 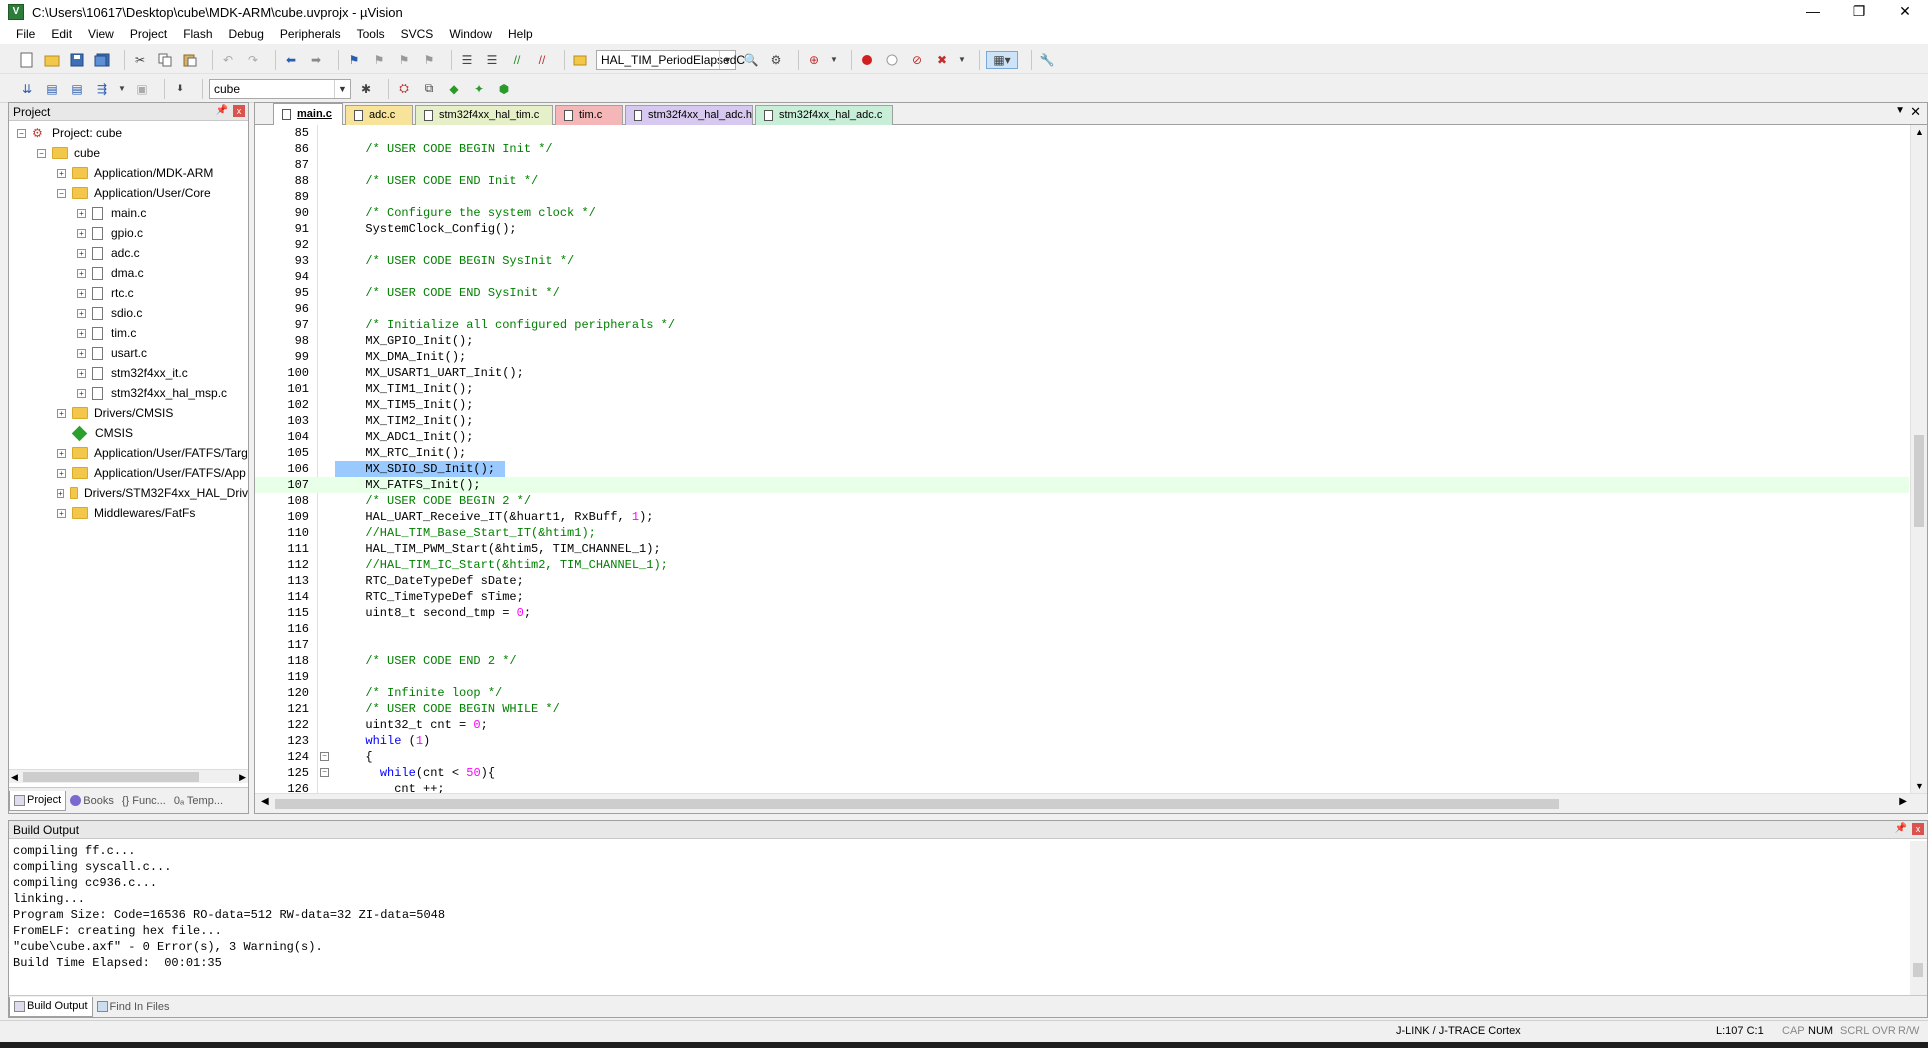 What do you see at coordinates (1082, 277) in the screenshot?
I see `code-line: 94` at bounding box center [1082, 277].